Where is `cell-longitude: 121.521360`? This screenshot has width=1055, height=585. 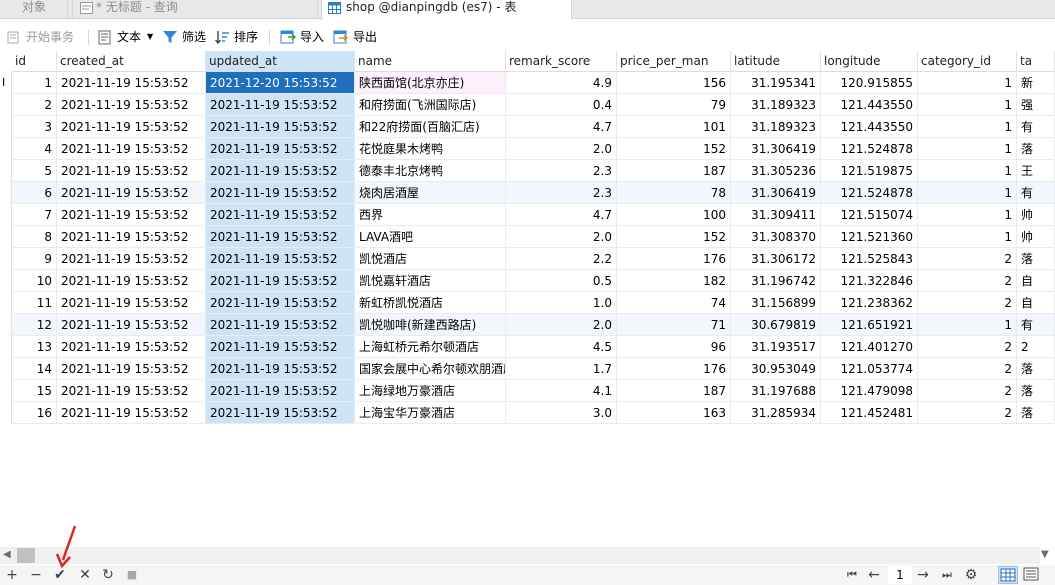 cell-longitude: 121.521360 is located at coordinates (869, 237).